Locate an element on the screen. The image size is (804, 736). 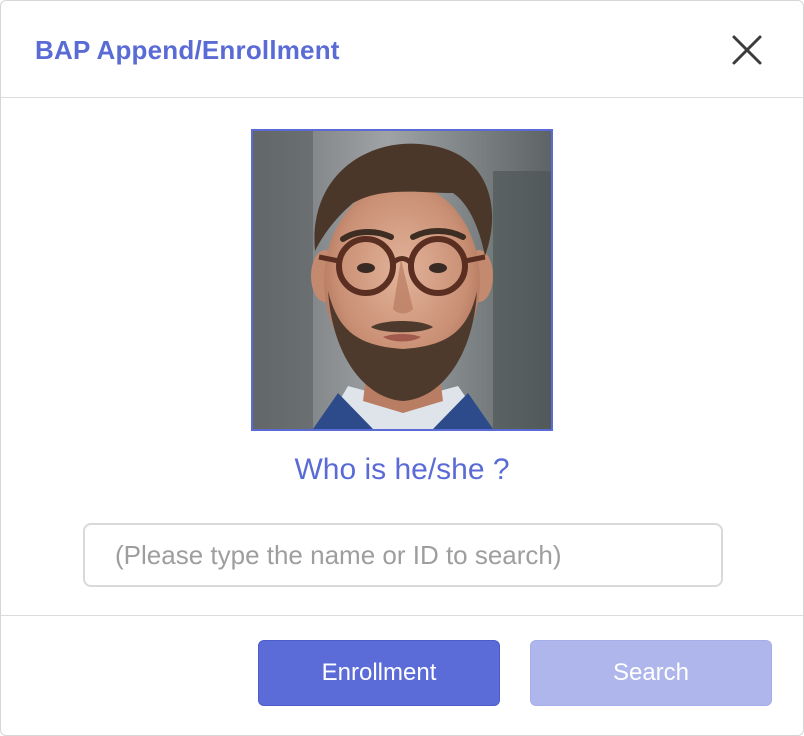
footer-divider is located at coordinates (402, 615).